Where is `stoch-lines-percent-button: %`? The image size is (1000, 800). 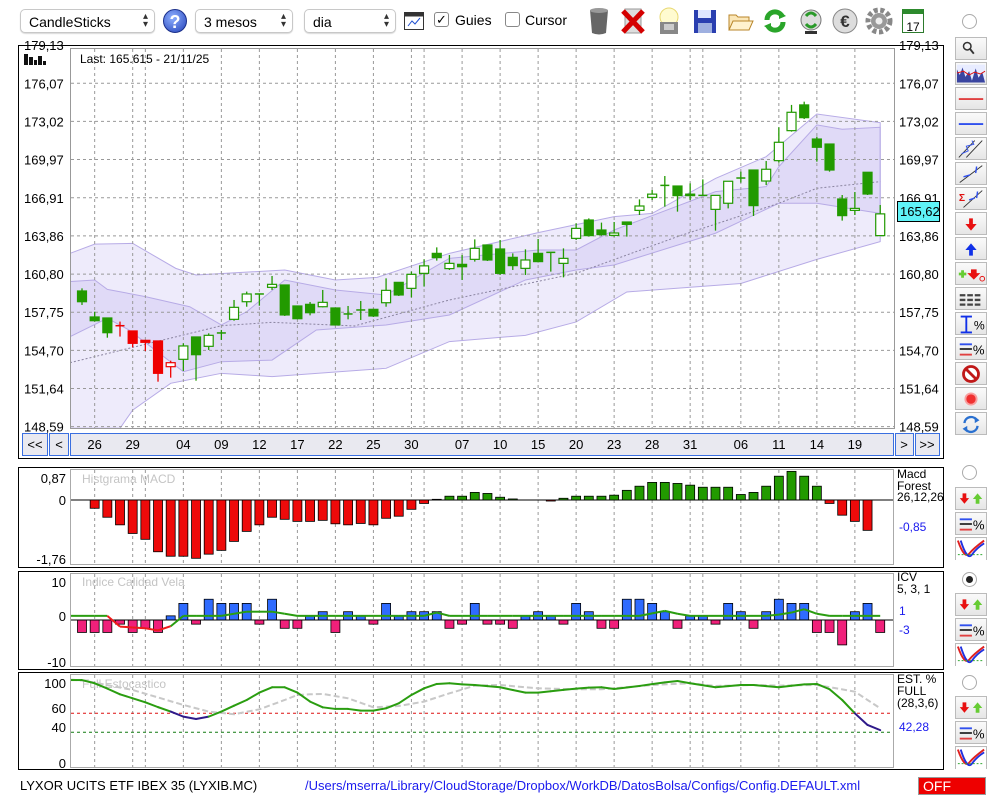 stoch-lines-percent-button: % is located at coordinates (971, 732).